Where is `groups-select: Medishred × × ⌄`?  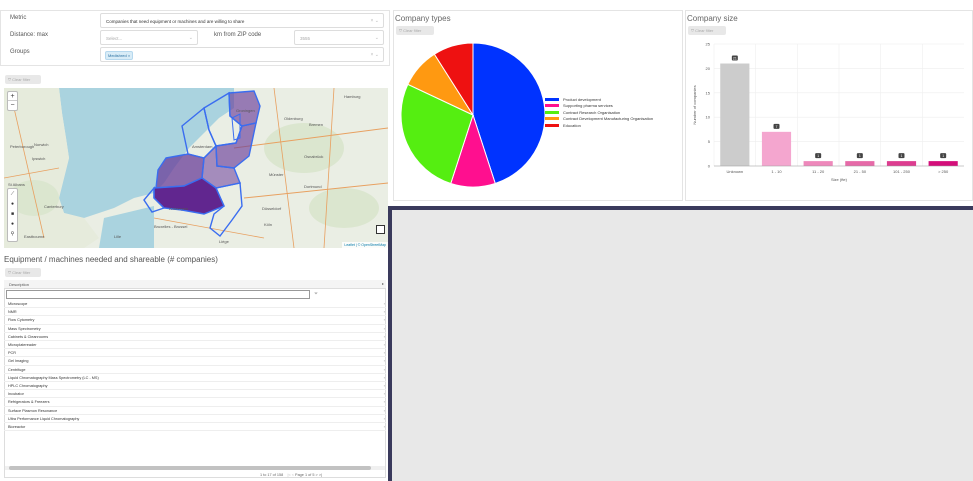
groups-select: Medishred × × ⌄ is located at coordinates (242, 54).